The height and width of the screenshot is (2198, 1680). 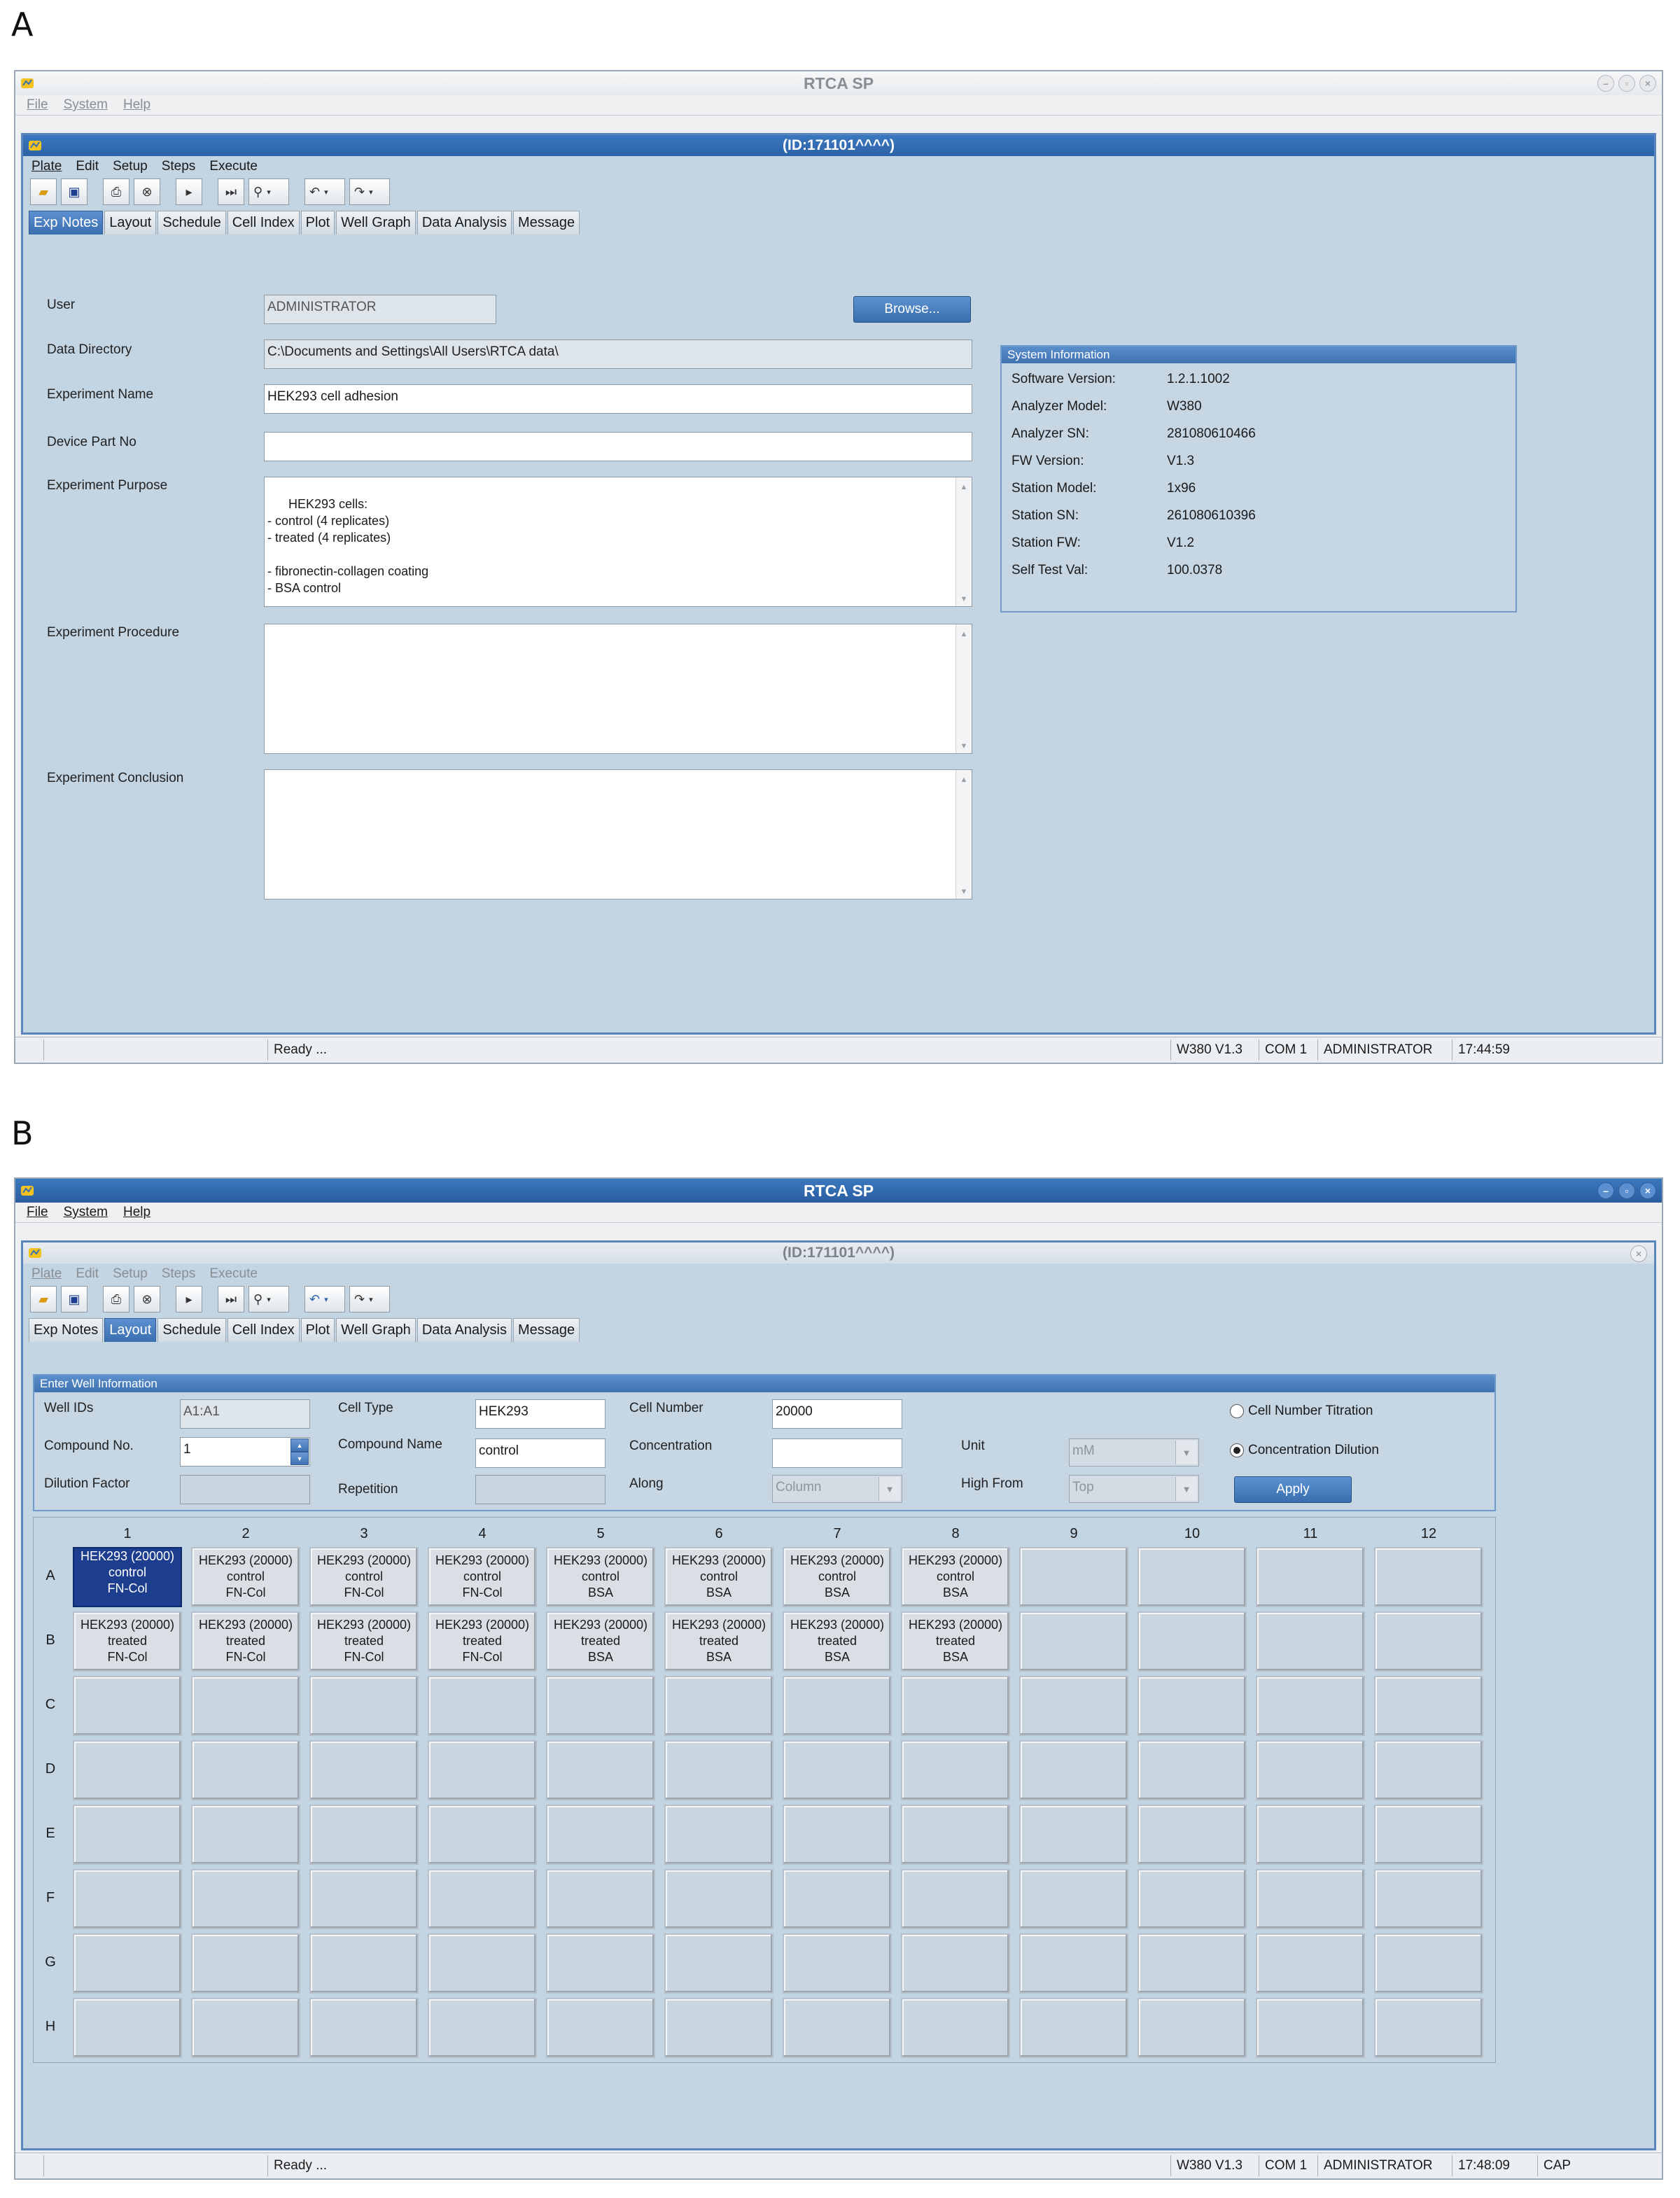 What do you see at coordinates (1301, 1411) in the screenshot?
I see `cell-number-titration-radio: Cell Number Titration` at bounding box center [1301, 1411].